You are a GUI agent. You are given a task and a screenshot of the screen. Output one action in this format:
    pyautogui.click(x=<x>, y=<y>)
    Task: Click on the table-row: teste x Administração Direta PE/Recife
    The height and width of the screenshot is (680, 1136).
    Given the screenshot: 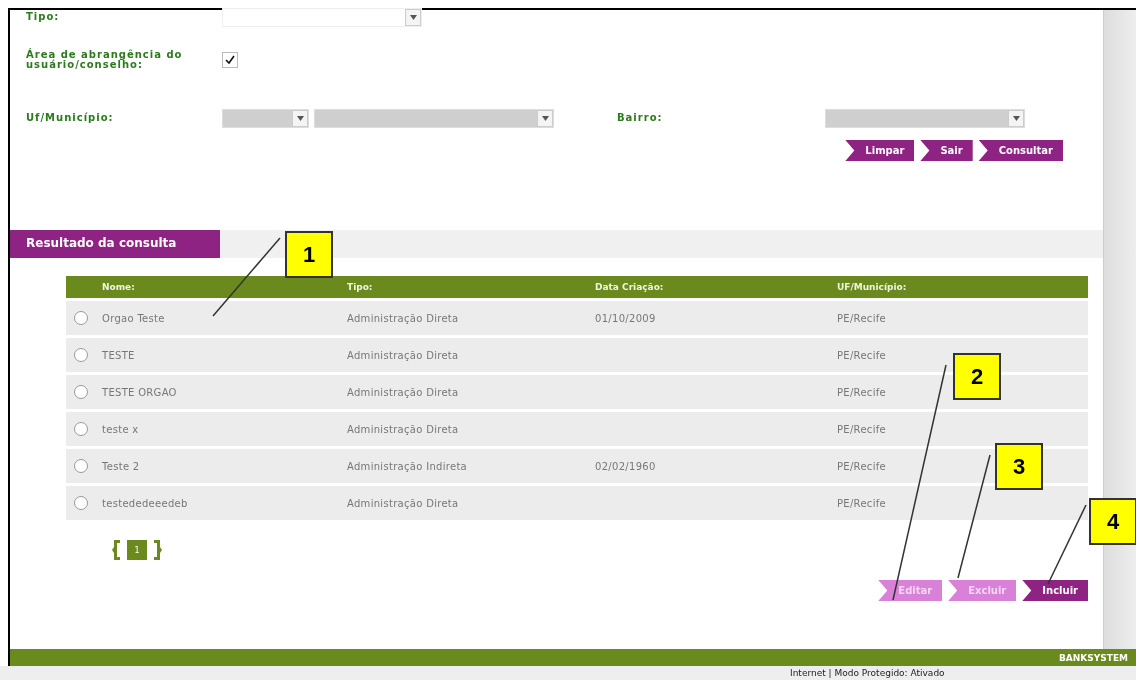 What is the action you would take?
    pyautogui.click(x=577, y=429)
    